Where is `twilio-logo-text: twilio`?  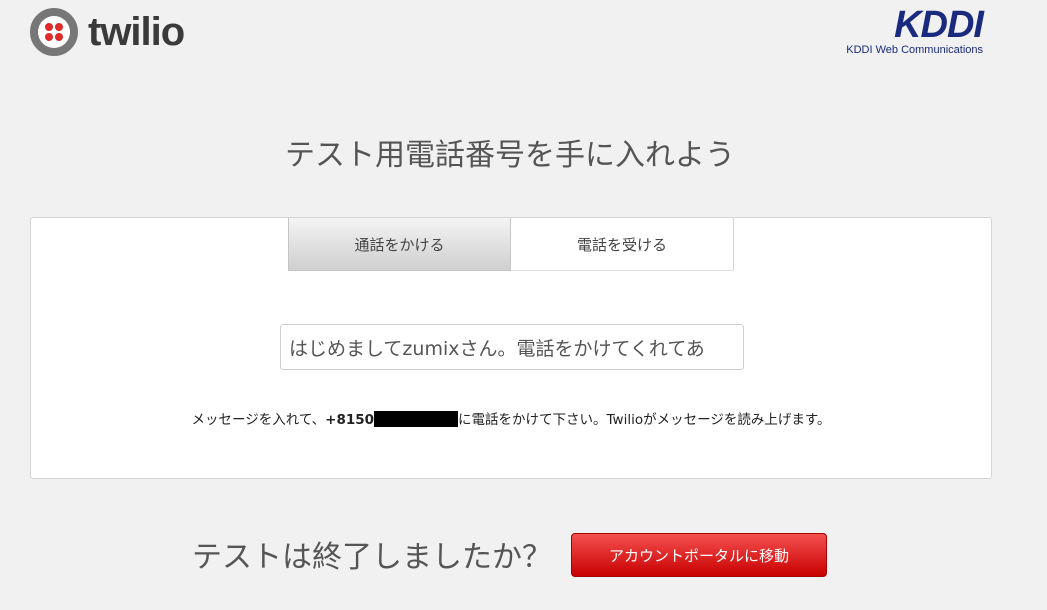
twilio-logo-text: twilio is located at coordinates (136, 32).